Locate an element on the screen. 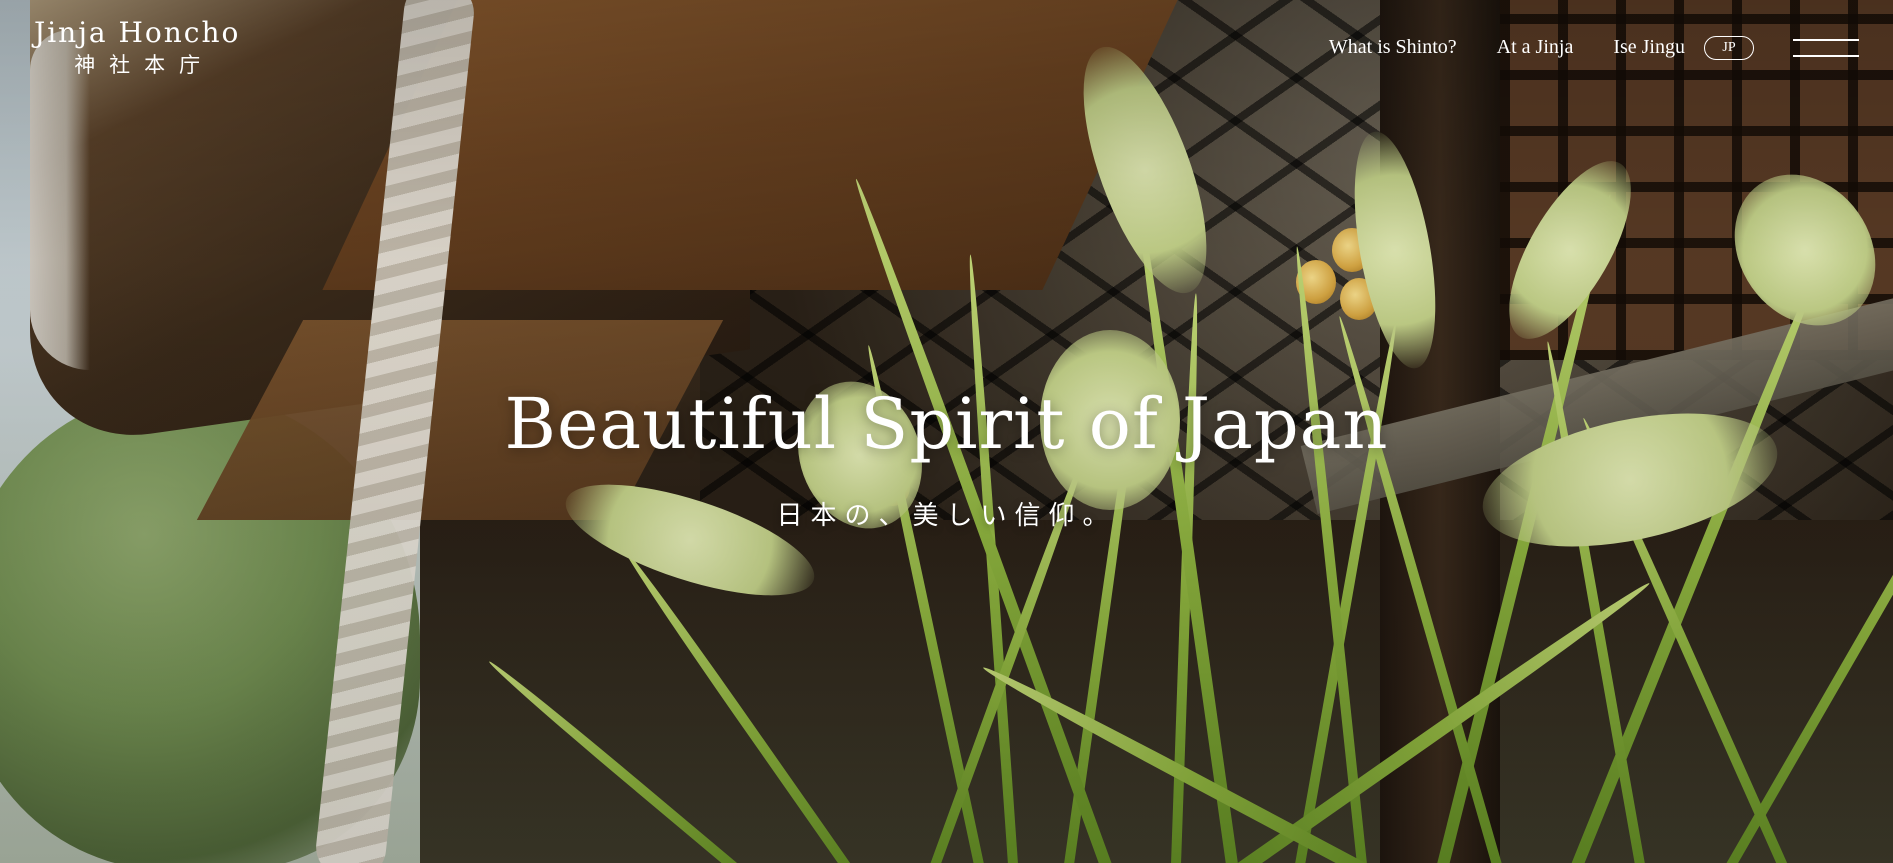  logo-text-ja: 神社本庁 is located at coordinates (144, 65).